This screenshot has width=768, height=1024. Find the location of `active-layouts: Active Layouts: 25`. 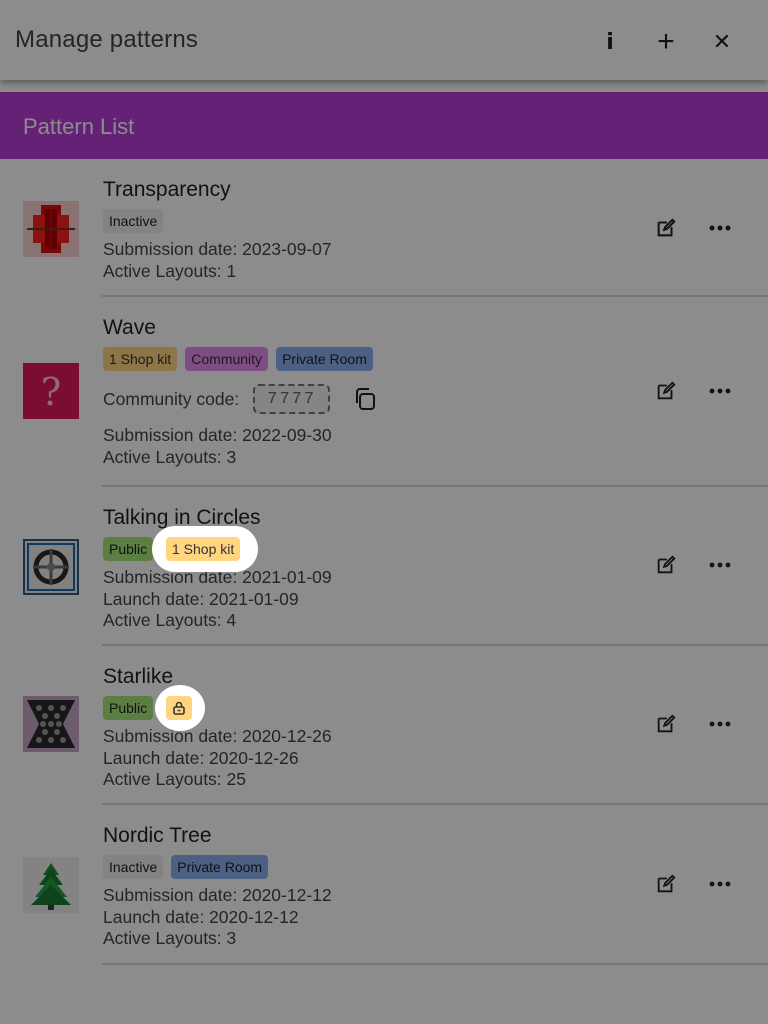

active-layouts: Active Layouts: 25 is located at coordinates (174, 779).